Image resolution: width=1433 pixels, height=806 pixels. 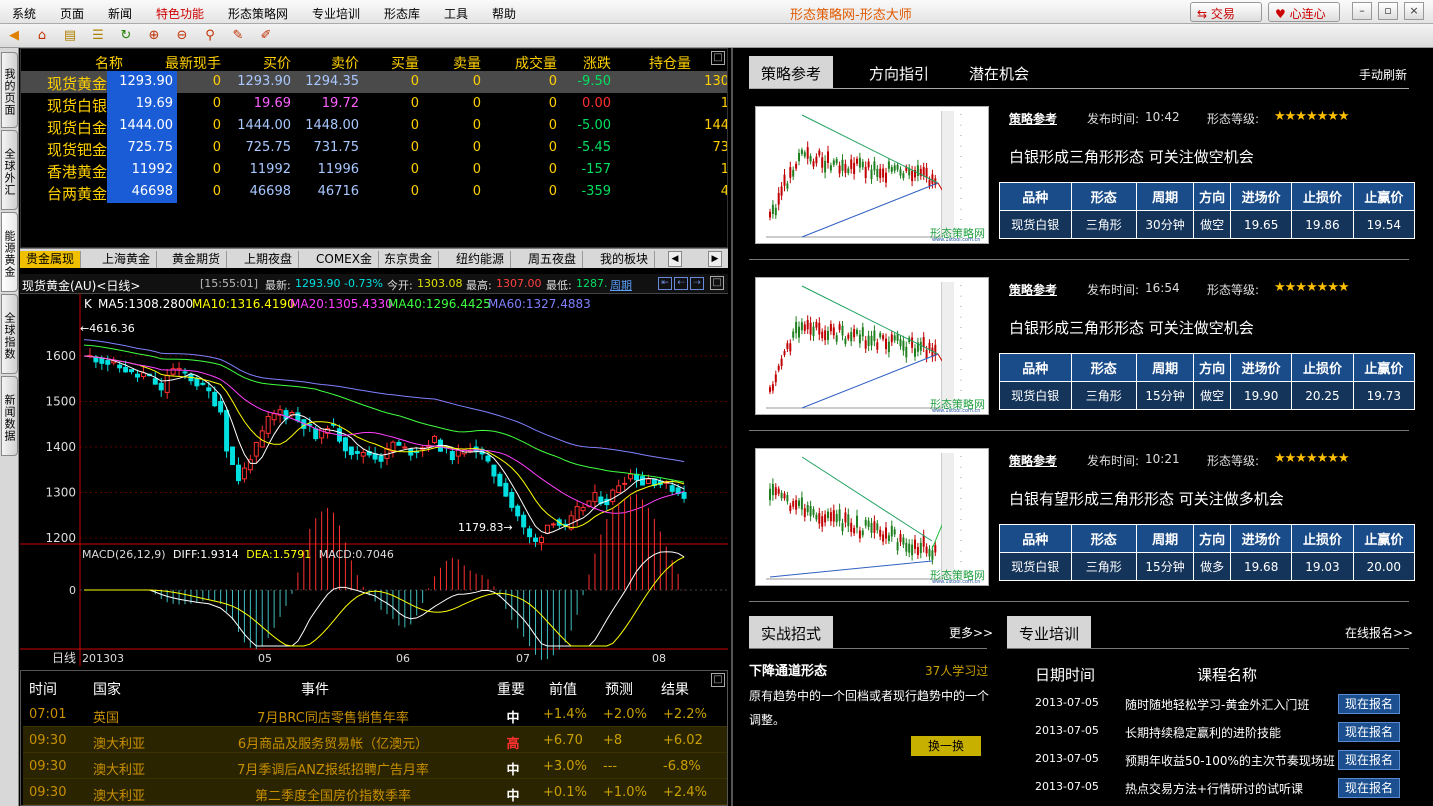 What do you see at coordinates (1203, 732) in the screenshot?
I see `training-name: 长期持续稳定赢利的进阶技能` at bounding box center [1203, 732].